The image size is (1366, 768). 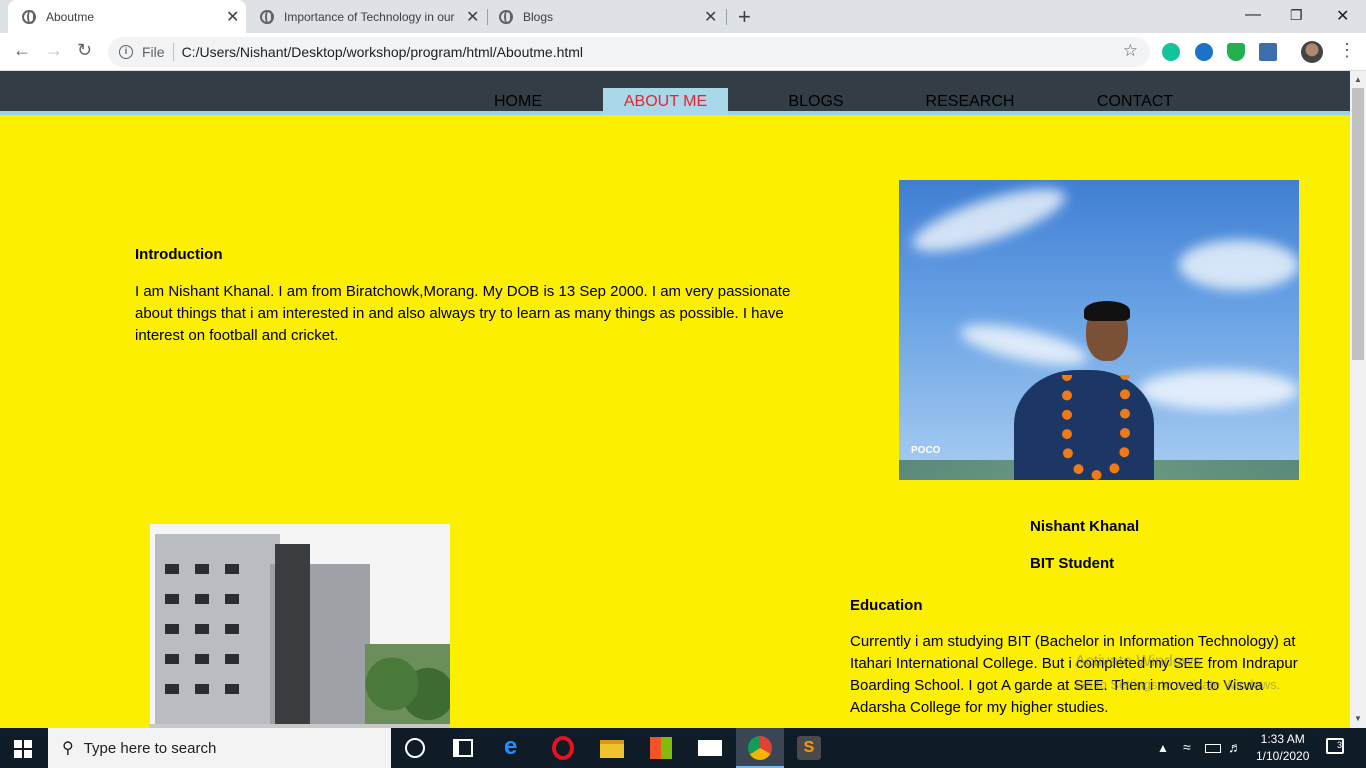 I want to click on wifi-icon: ≈, so click(x=1187, y=747).